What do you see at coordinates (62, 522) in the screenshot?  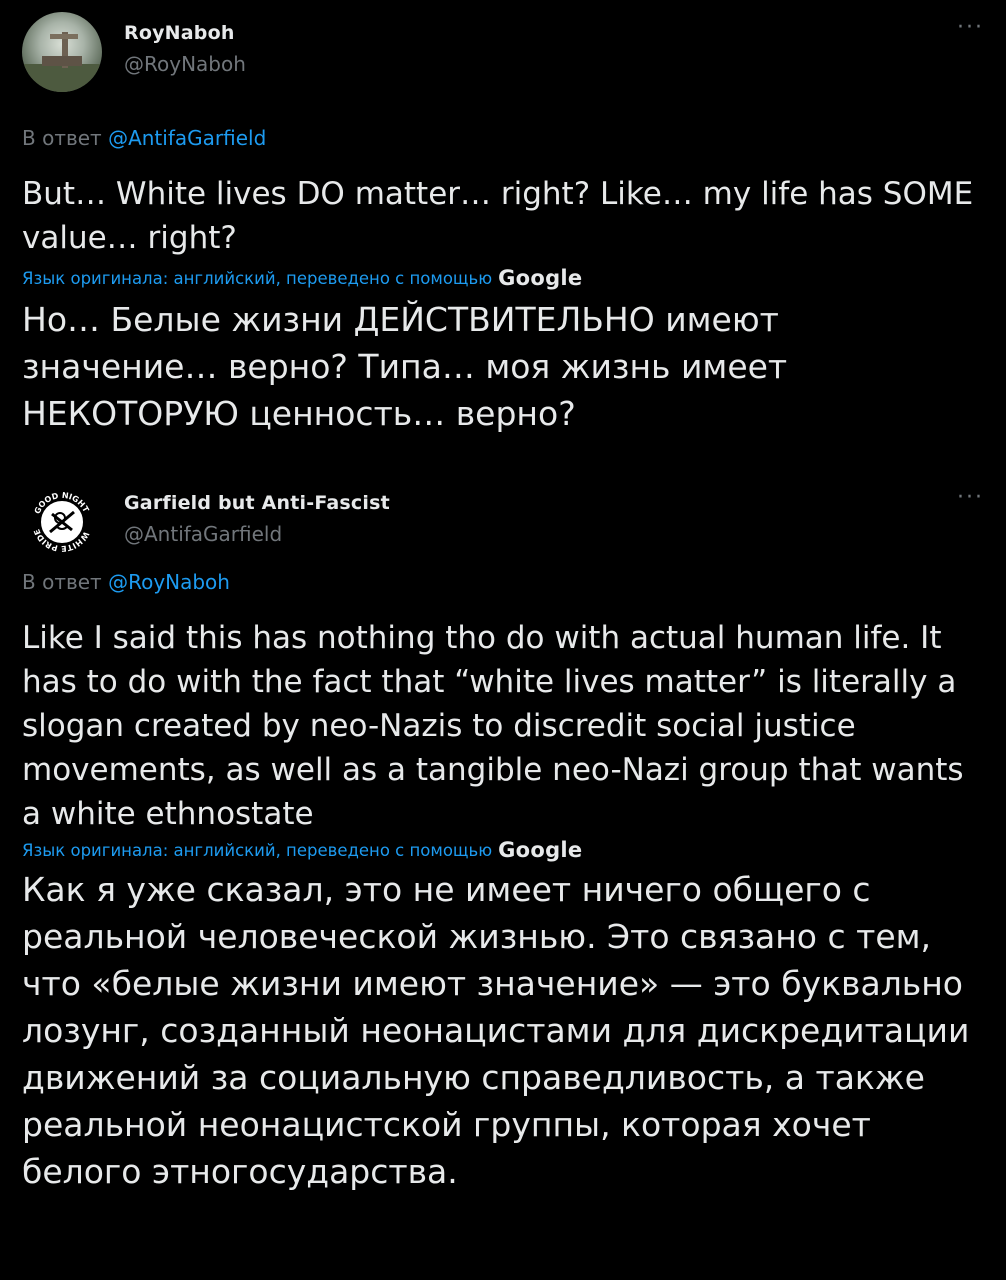 I see `avatar: GOOD NIGHT WHITE PRIDE` at bounding box center [62, 522].